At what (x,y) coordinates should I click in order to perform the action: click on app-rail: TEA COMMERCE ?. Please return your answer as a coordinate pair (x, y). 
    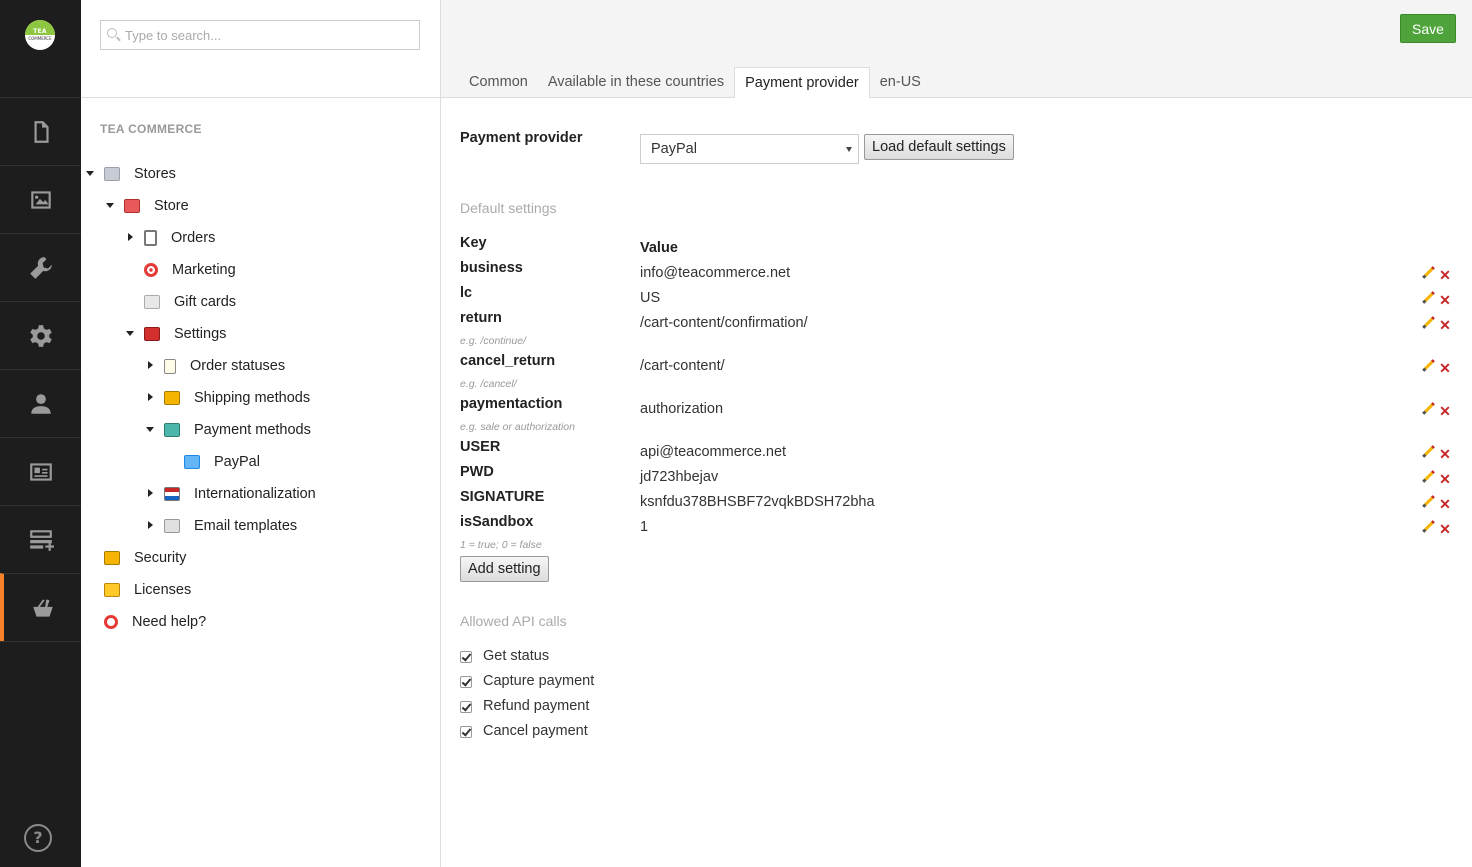
    Looking at the image, I should click on (40, 433).